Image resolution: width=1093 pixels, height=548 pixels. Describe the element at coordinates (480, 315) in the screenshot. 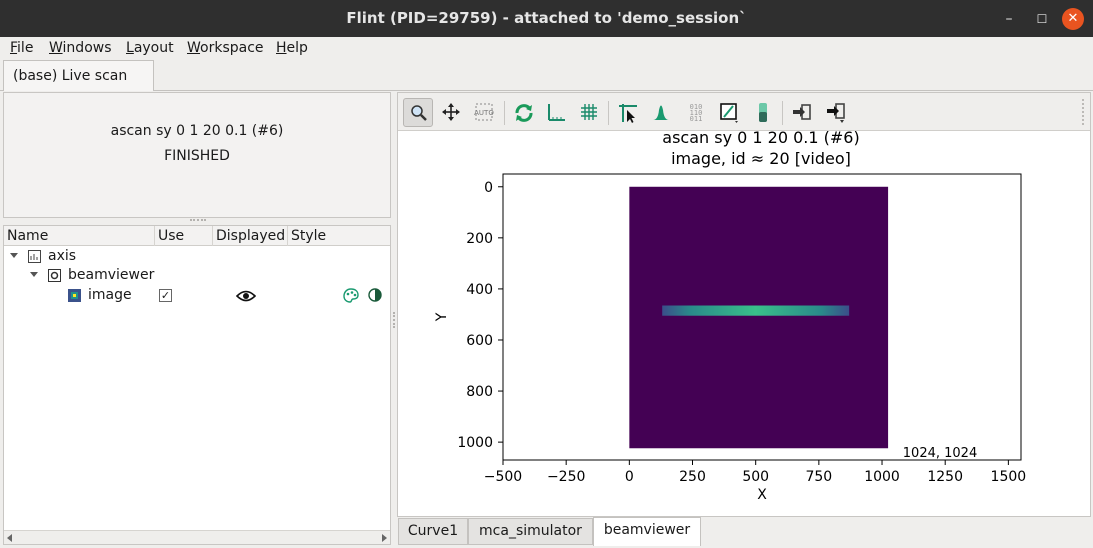

I see `y-axis-ticks: 0 200 400 600 800 1000` at that location.